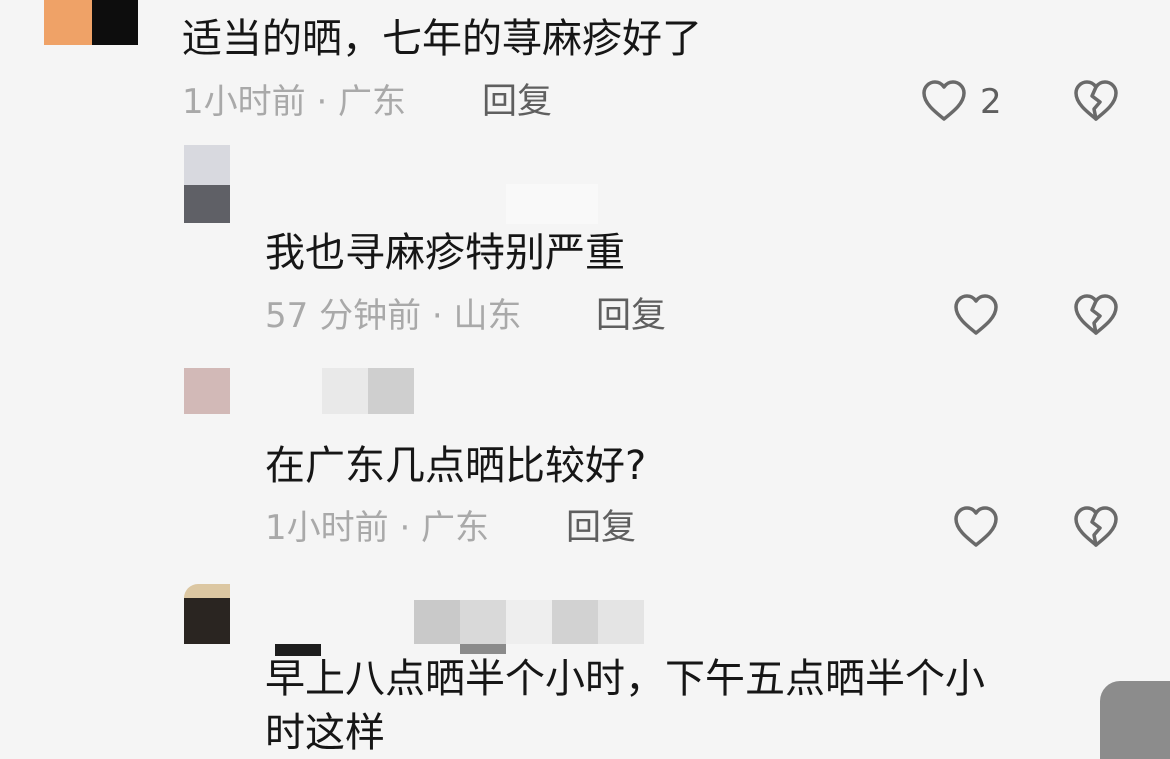  I want to click on like-count: 2, so click(991, 102).